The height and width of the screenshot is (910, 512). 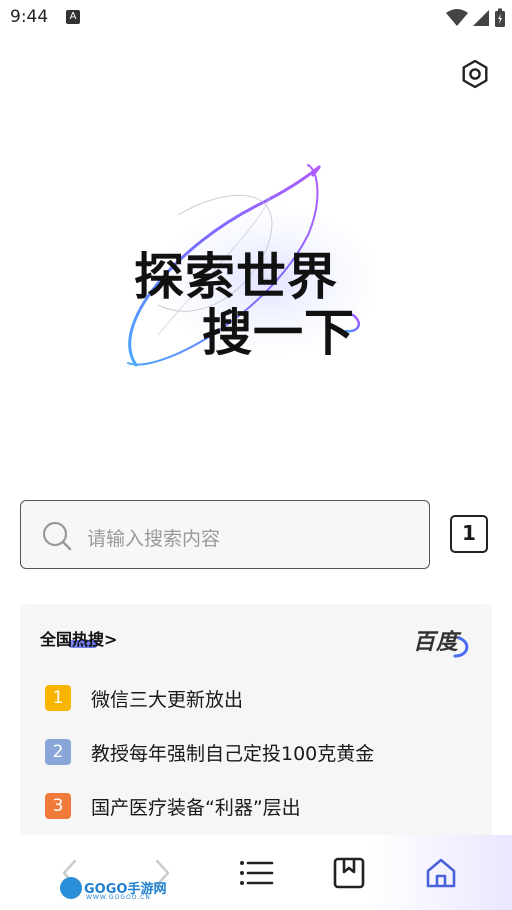 I want to click on hot-item-text: 国产医疗装备“利器”层出, so click(x=196, y=807).